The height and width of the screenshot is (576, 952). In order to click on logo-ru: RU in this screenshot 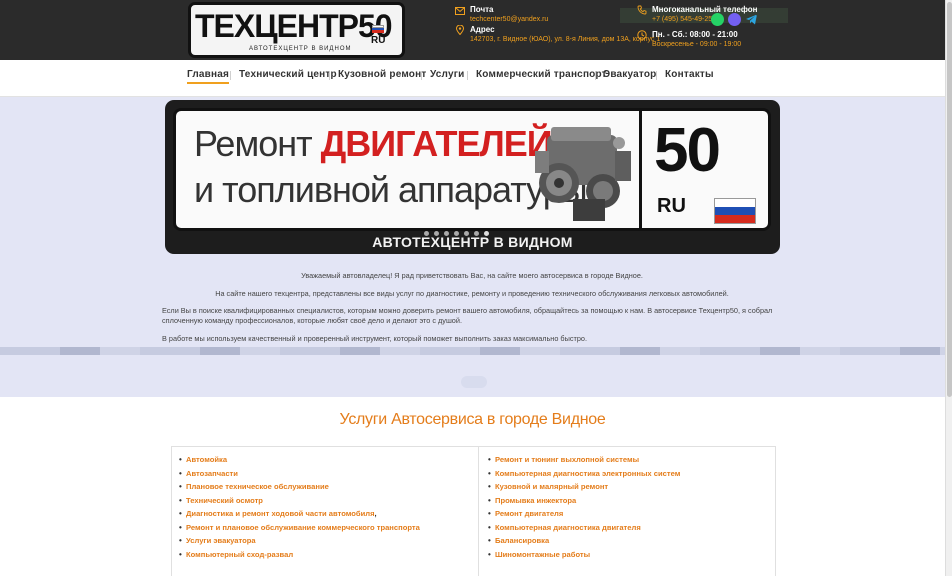, I will do `click(378, 40)`.